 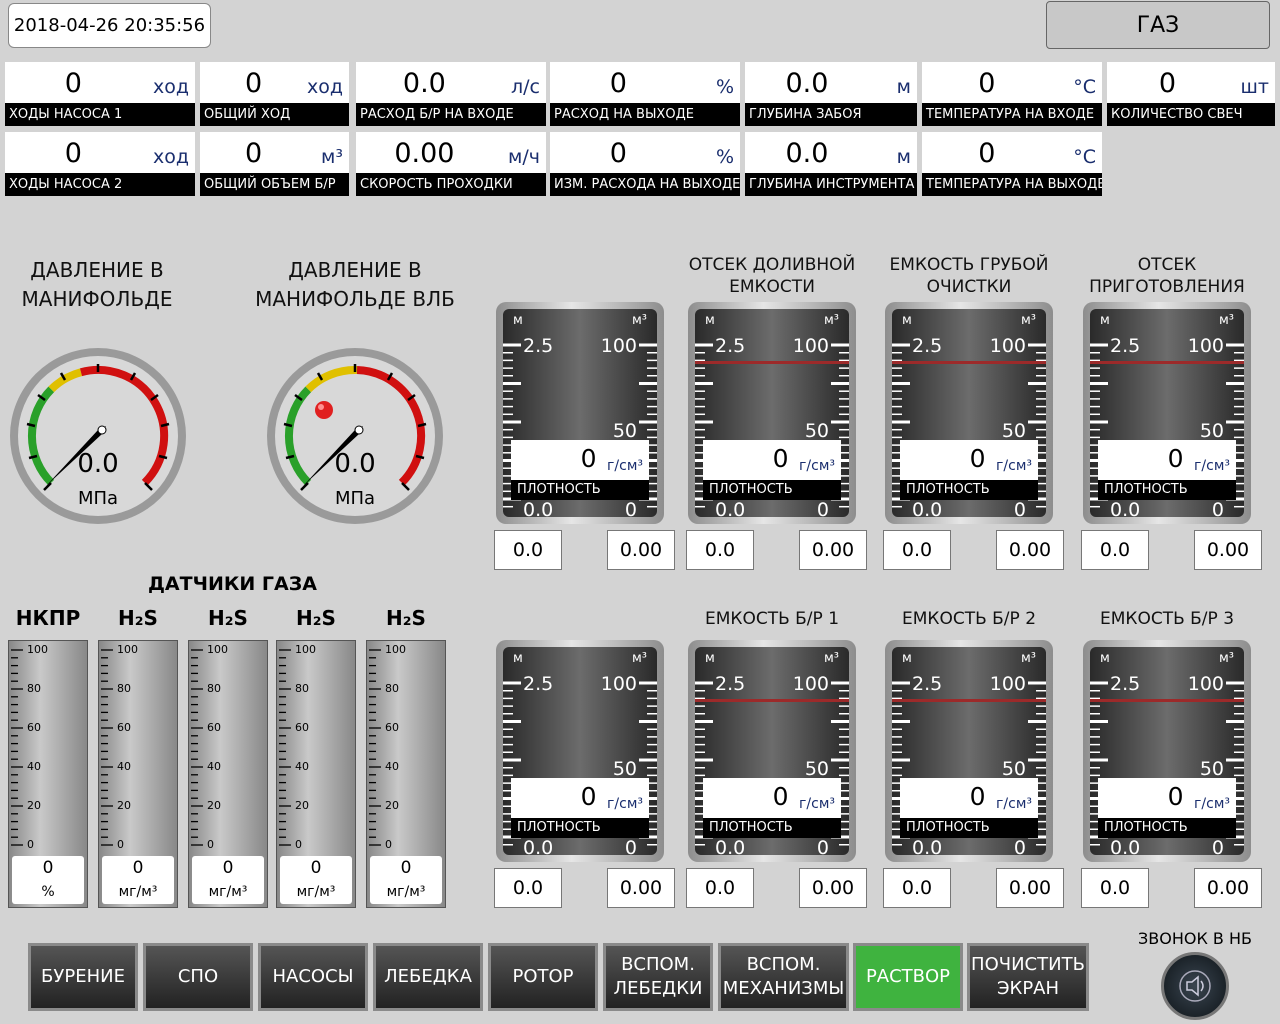 What do you see at coordinates (388, 844) in the screenshot?
I see `gas-sensor-tick-label: 0` at bounding box center [388, 844].